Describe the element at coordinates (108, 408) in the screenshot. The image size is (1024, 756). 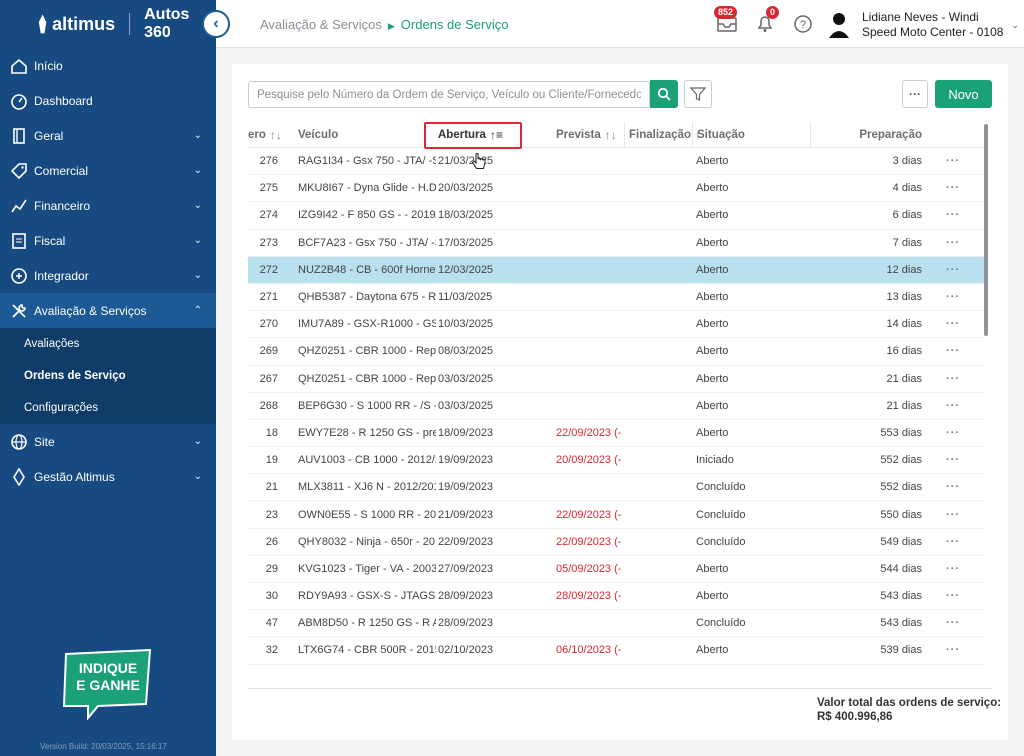
I see `submenu-item-configuracoes: Configurações` at that location.